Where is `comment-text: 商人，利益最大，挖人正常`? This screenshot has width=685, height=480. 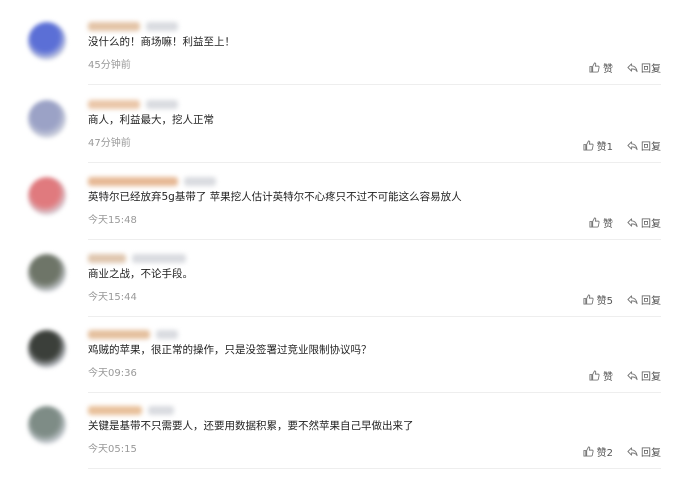 comment-text: 商人，利益最大，挖人正常 is located at coordinates (151, 120).